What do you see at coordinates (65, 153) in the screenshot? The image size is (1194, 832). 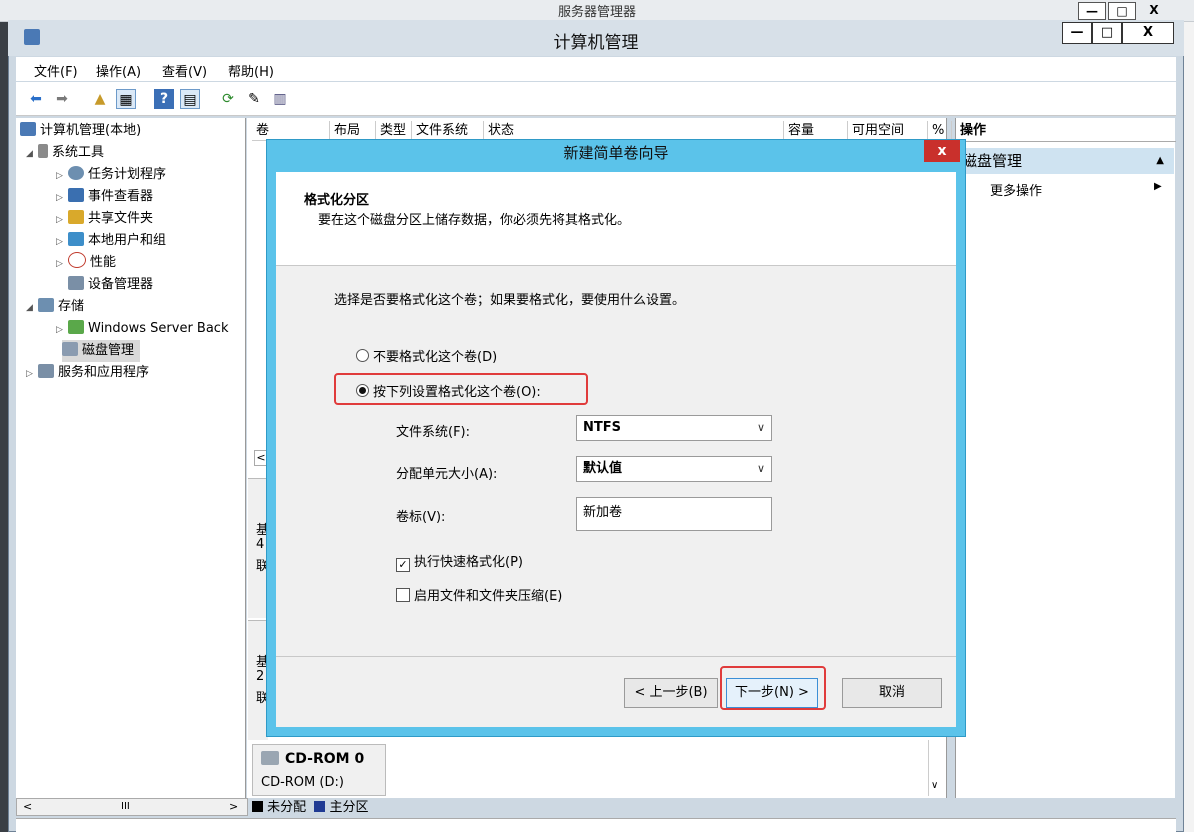 I see `tree-system-tools: ◢ 系统工具` at bounding box center [65, 153].